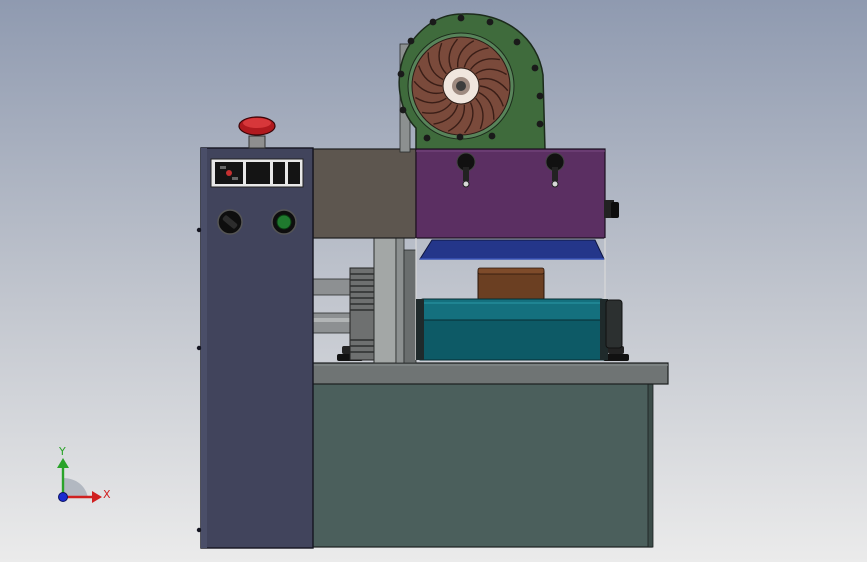 The height and width of the screenshot is (562, 867). Describe the element at coordinates (482, 465) in the screenshot. I see `base-cabinet` at that location.